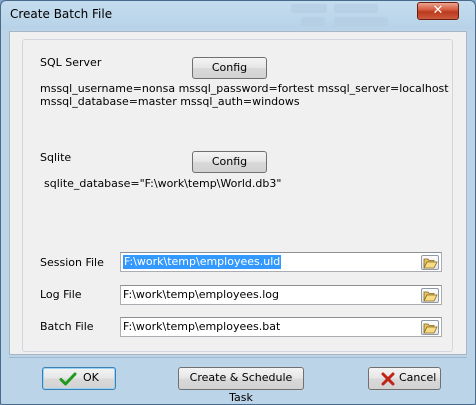 The image size is (476, 405). I want to click on cancel-button: Cancel, so click(404, 378).